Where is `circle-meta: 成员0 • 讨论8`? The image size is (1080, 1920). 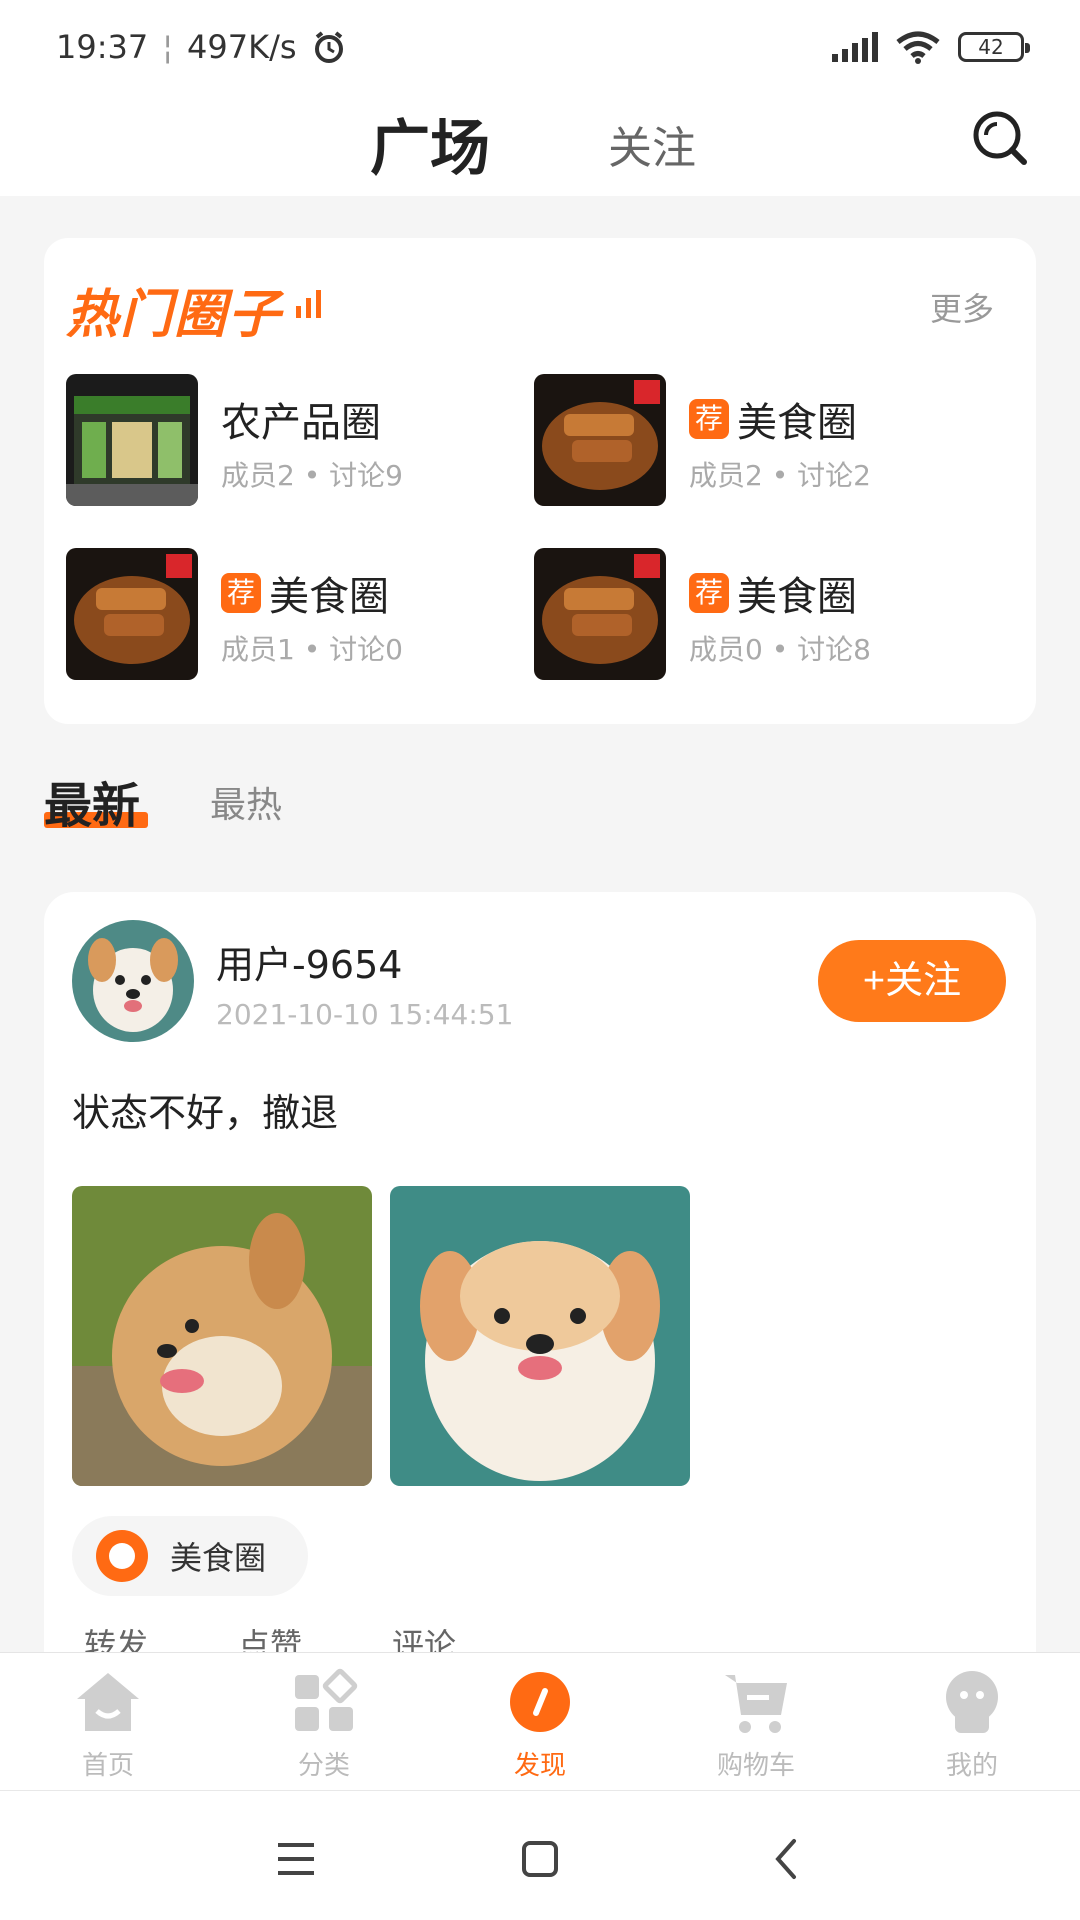
circle-meta: 成员0 • 讨论8 is located at coordinates (780, 649).